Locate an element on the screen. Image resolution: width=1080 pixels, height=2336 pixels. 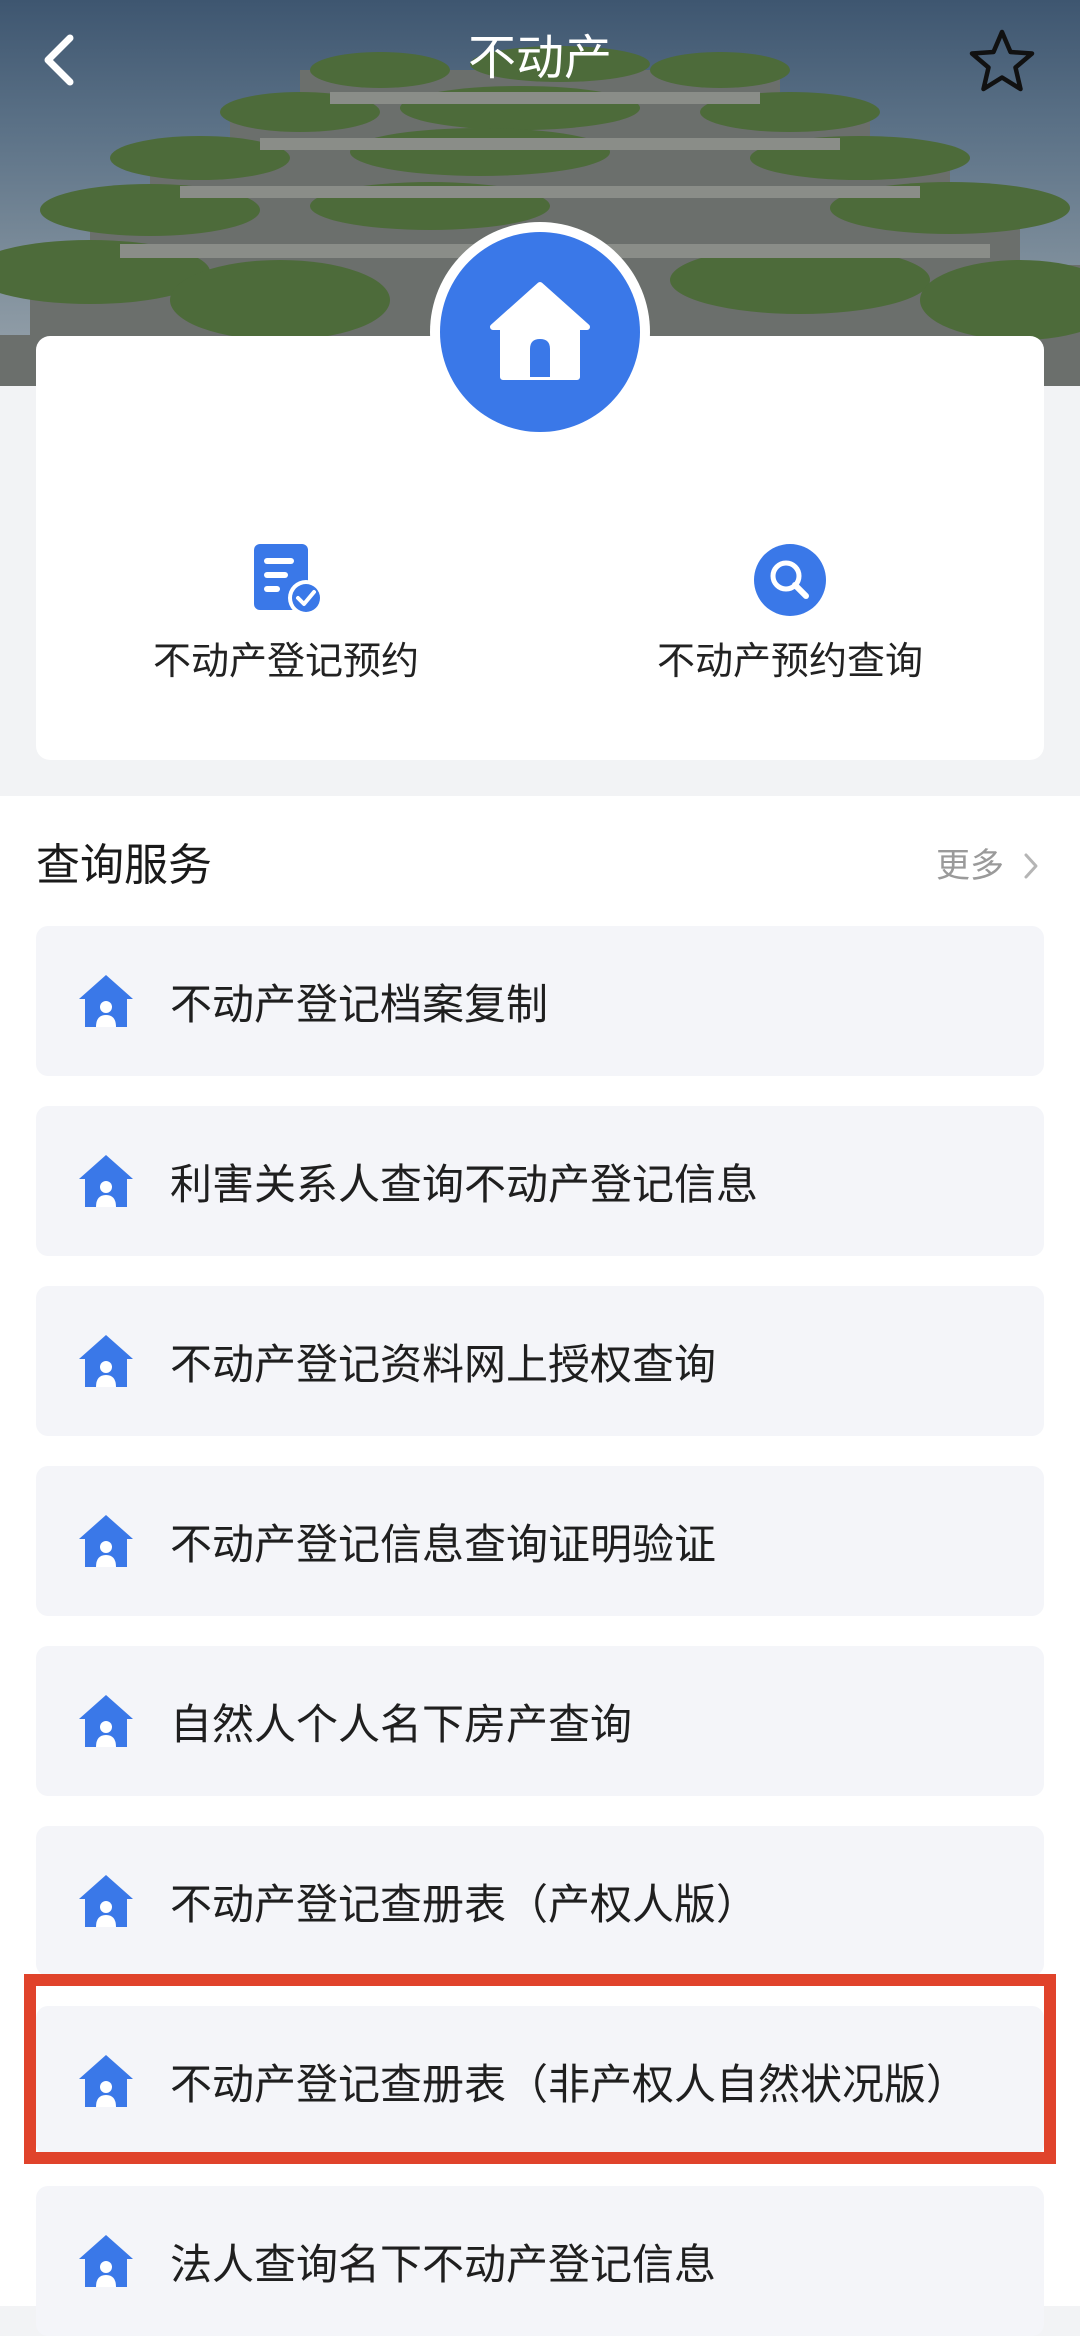
quick-action-label: 不动产登记预约 is located at coordinates (285, 661).